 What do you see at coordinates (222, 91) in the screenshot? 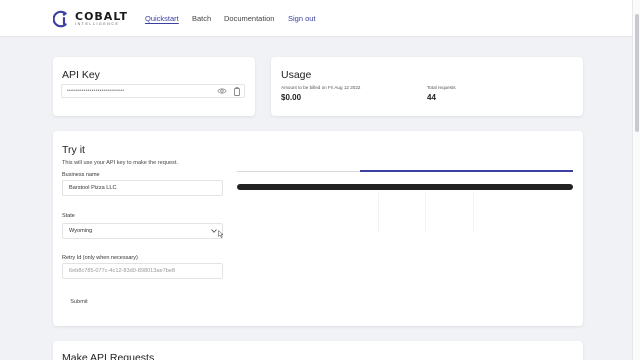
I see `eye-icon` at bounding box center [222, 91].